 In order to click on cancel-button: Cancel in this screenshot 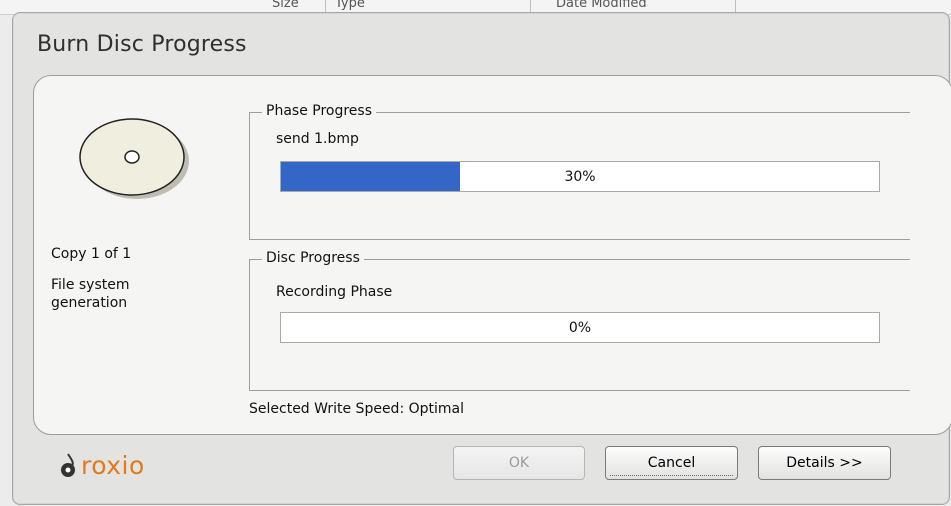, I will do `click(671, 463)`.